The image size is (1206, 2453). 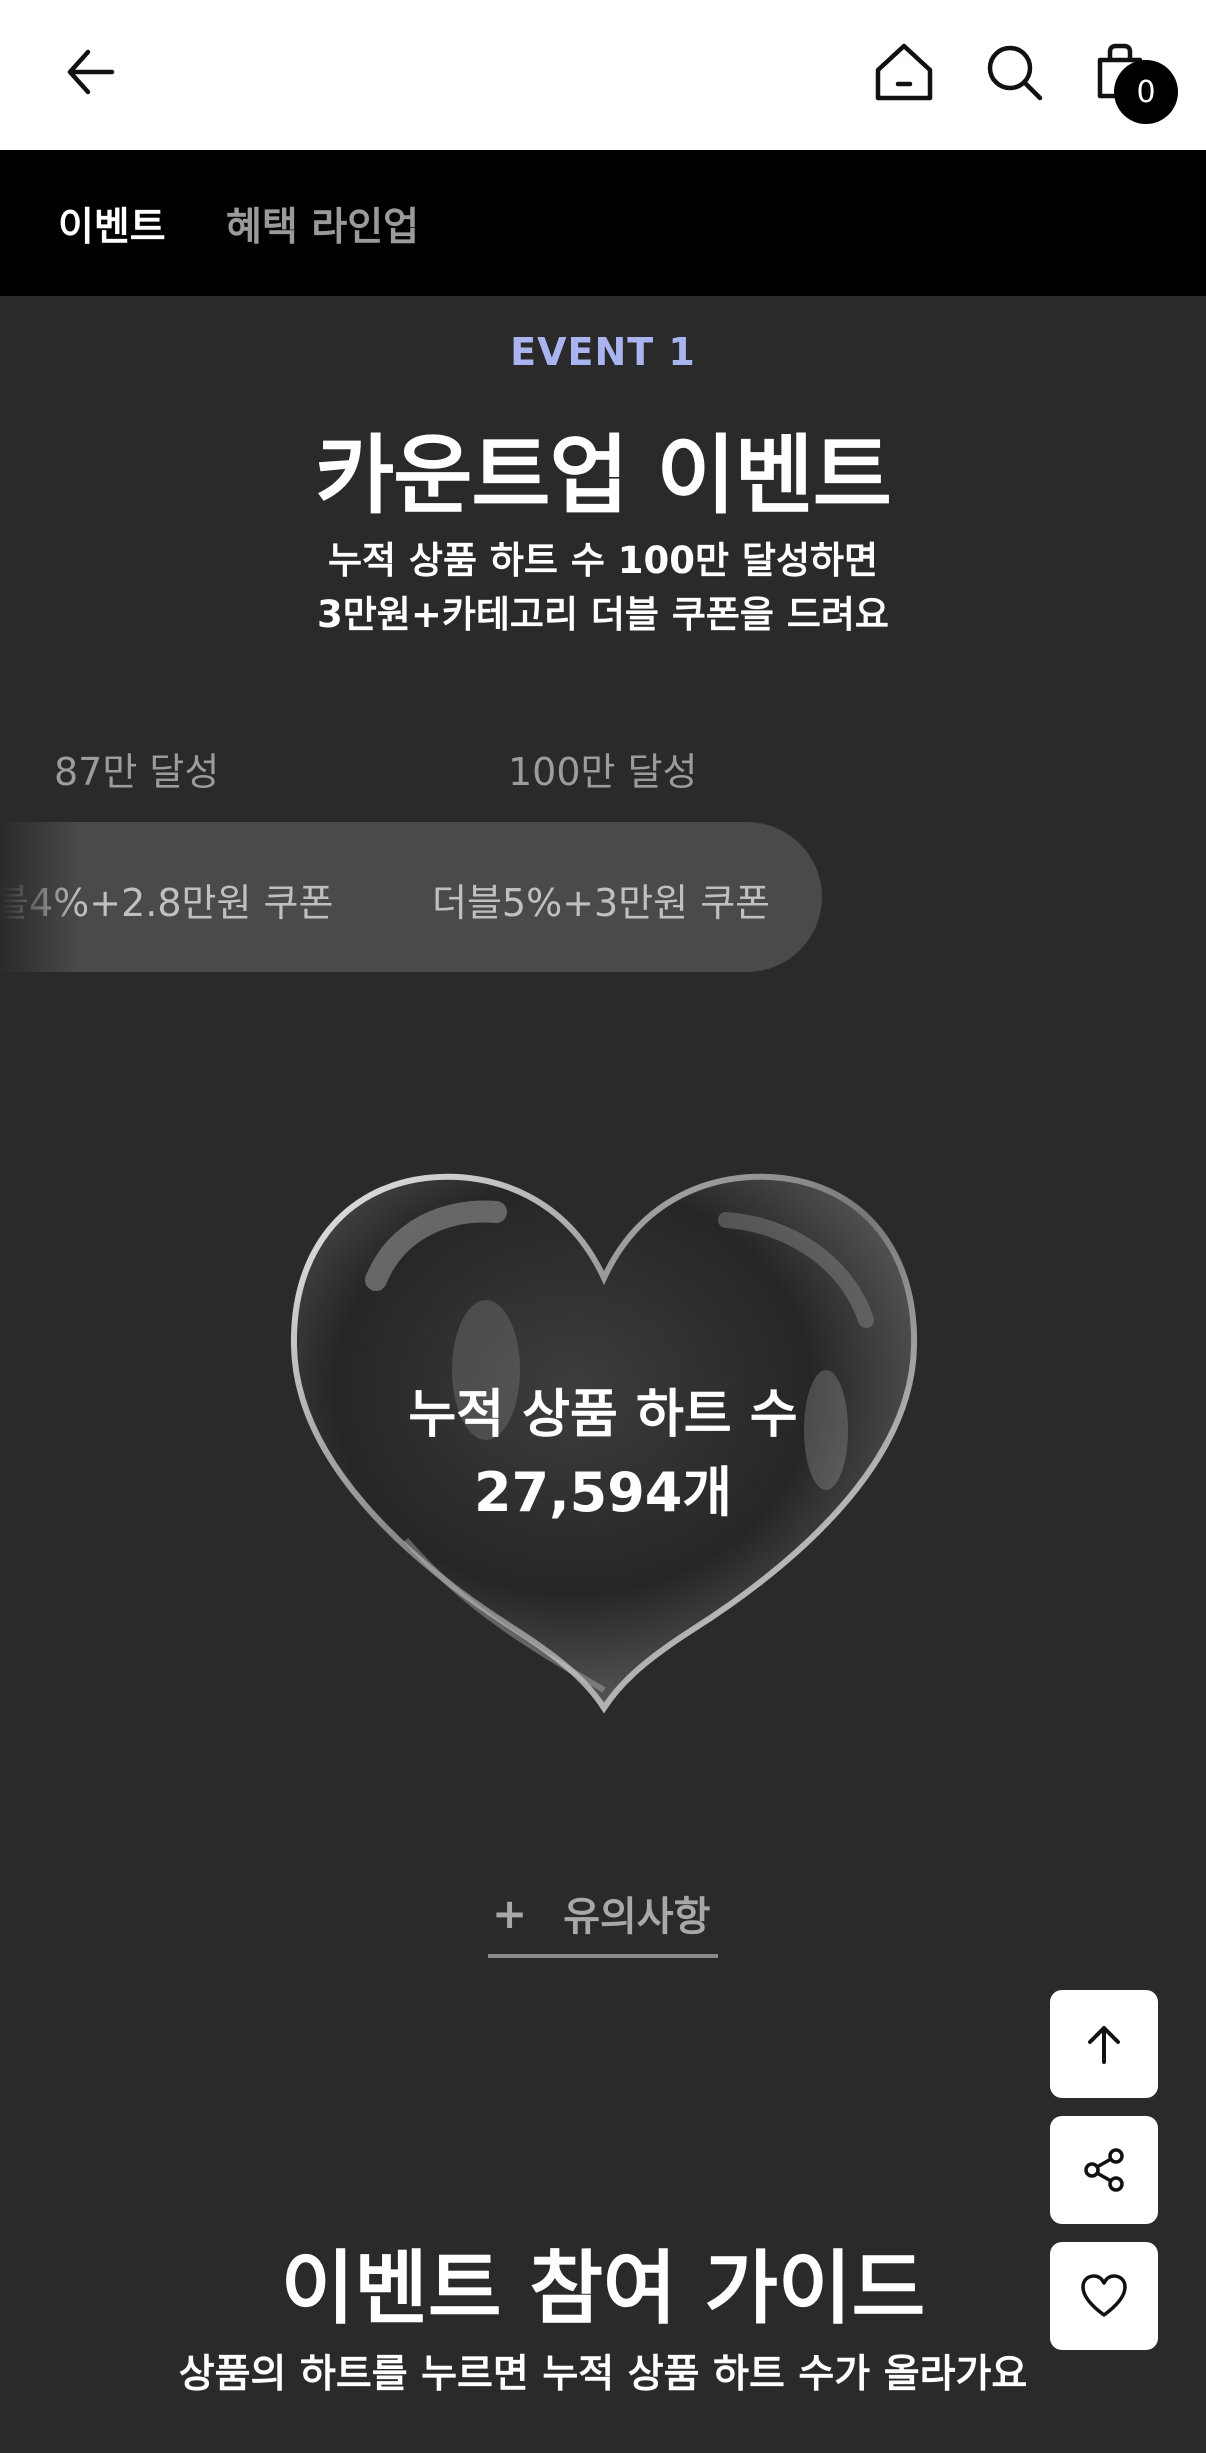 I want to click on share-button, so click(x=1104, y=2170).